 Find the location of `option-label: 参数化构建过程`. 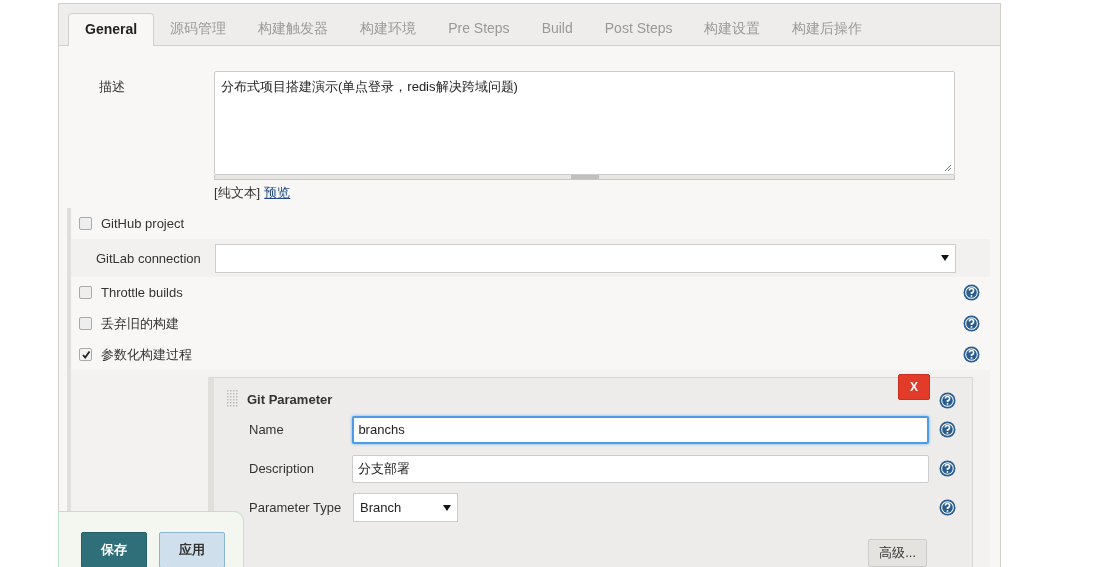

option-label: 参数化构建过程 is located at coordinates (146, 354).